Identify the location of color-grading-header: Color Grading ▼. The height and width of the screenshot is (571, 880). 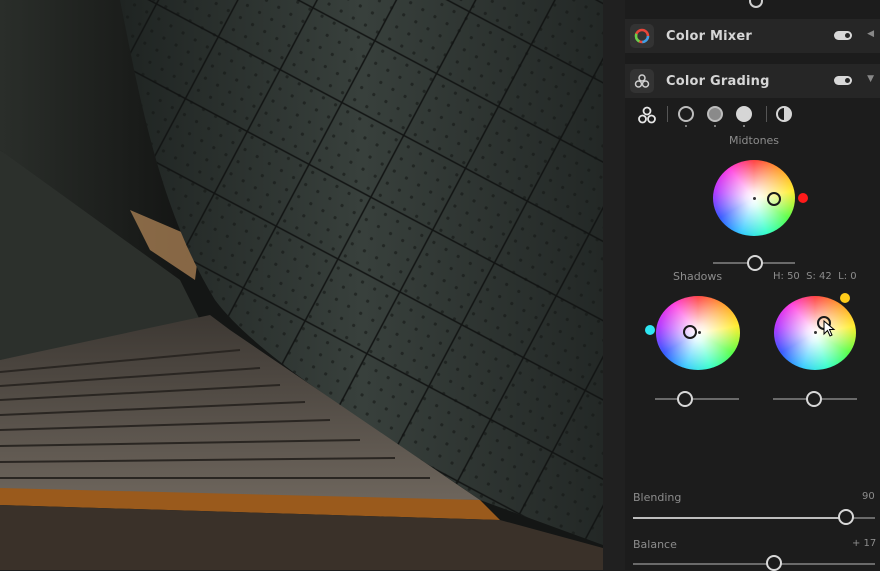
(752, 81).